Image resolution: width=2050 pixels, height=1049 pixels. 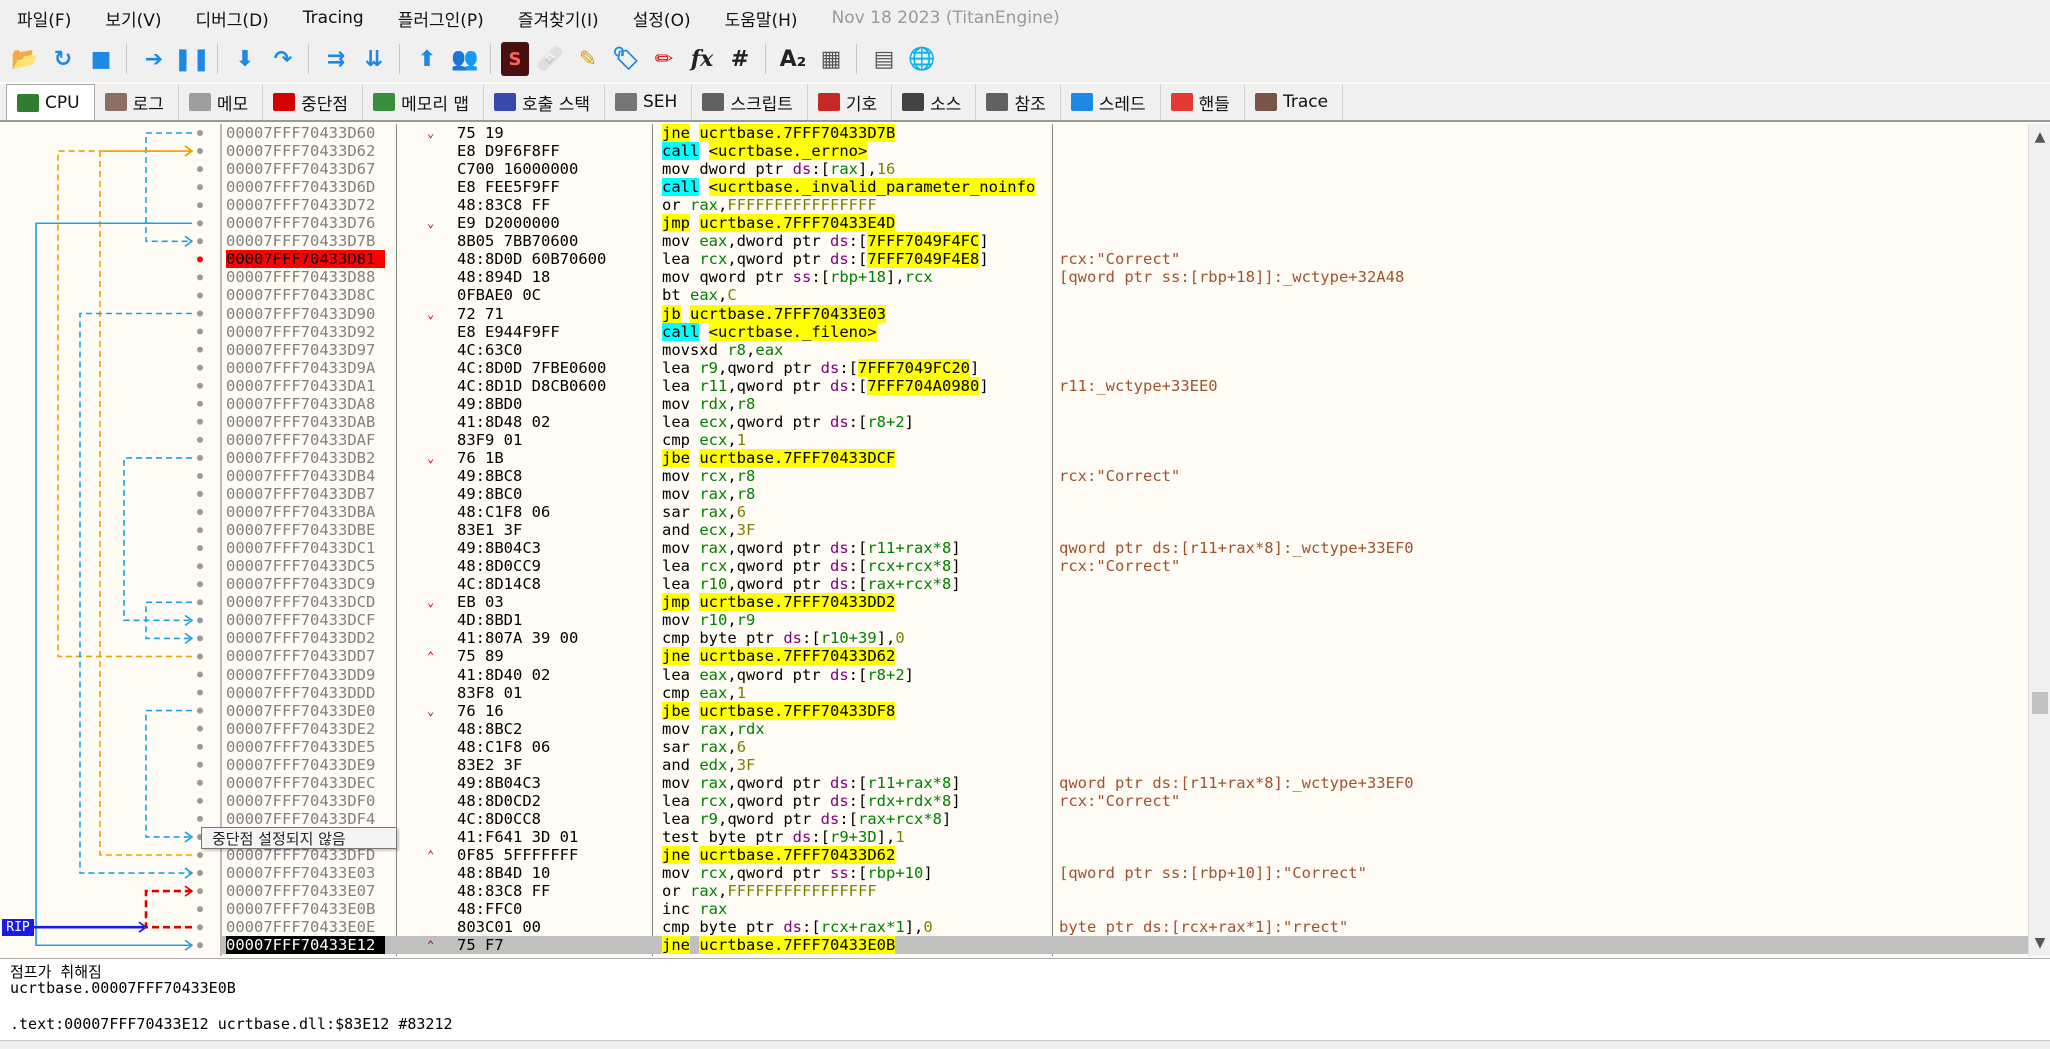 What do you see at coordinates (221, 102) in the screenshot?
I see `tab-item: 메모` at bounding box center [221, 102].